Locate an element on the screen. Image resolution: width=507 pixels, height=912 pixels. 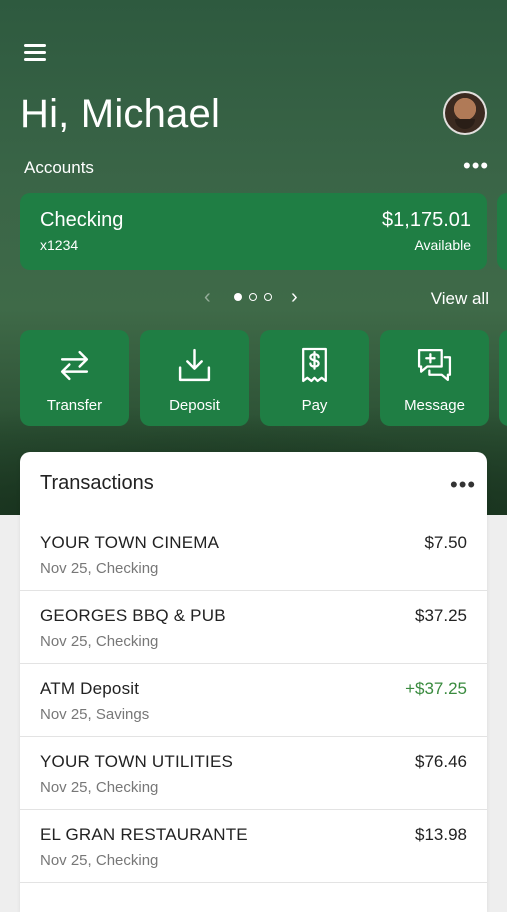
account-number: x1234 is located at coordinates (59, 245).